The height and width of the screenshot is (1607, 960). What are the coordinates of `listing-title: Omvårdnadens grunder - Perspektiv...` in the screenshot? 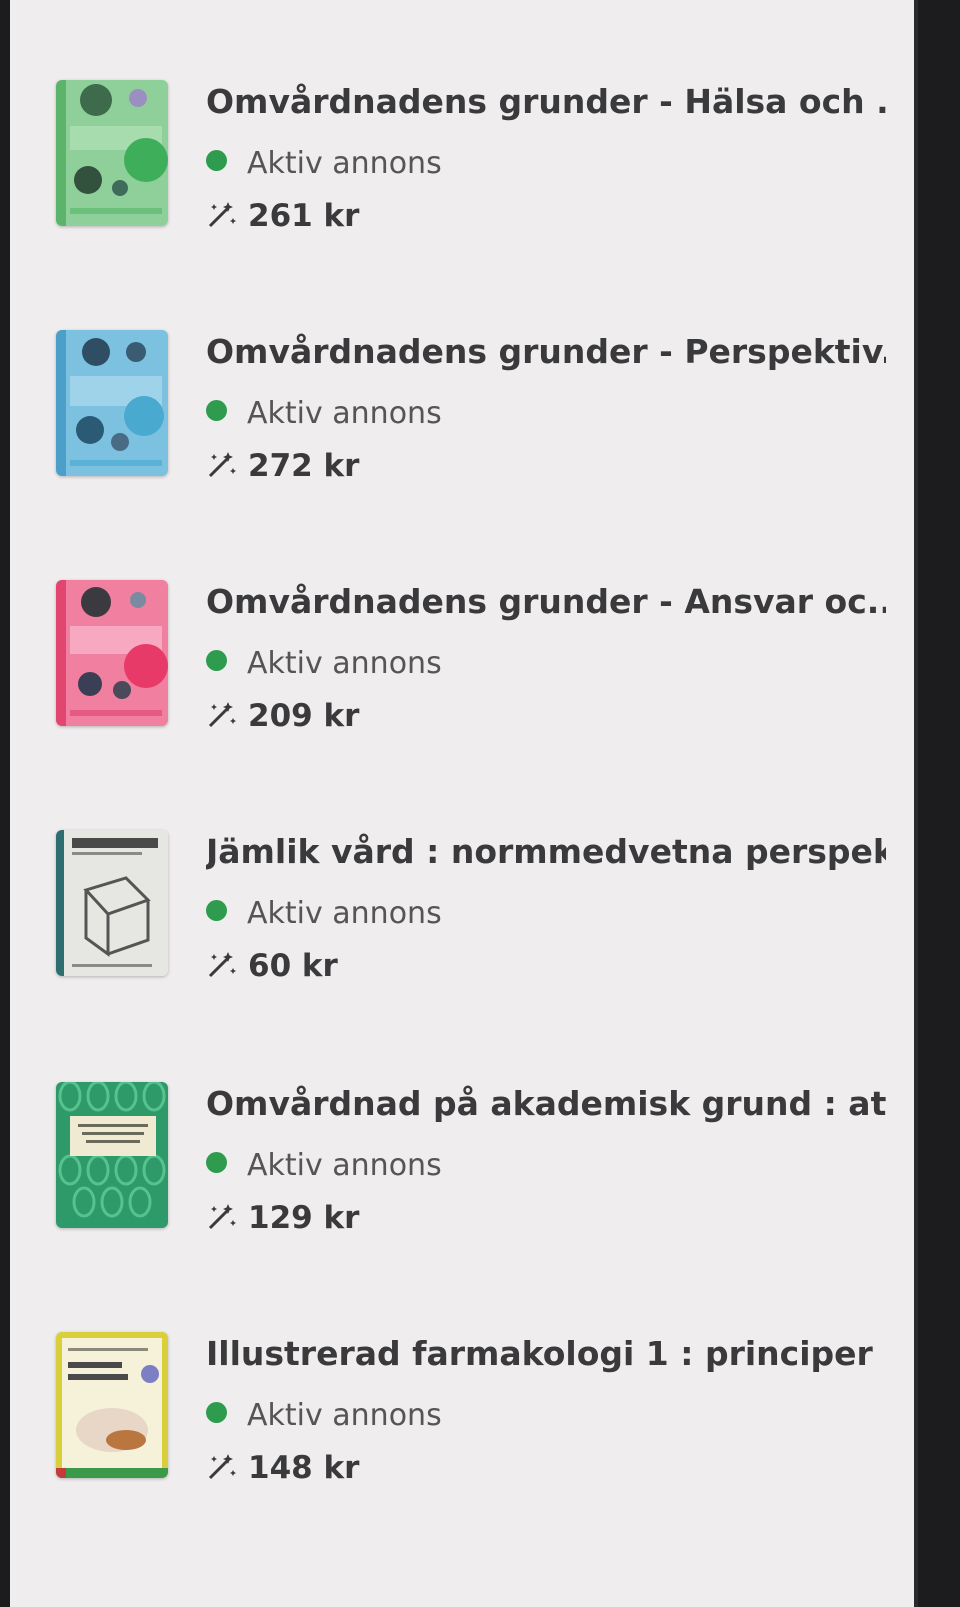 It's located at (546, 351).